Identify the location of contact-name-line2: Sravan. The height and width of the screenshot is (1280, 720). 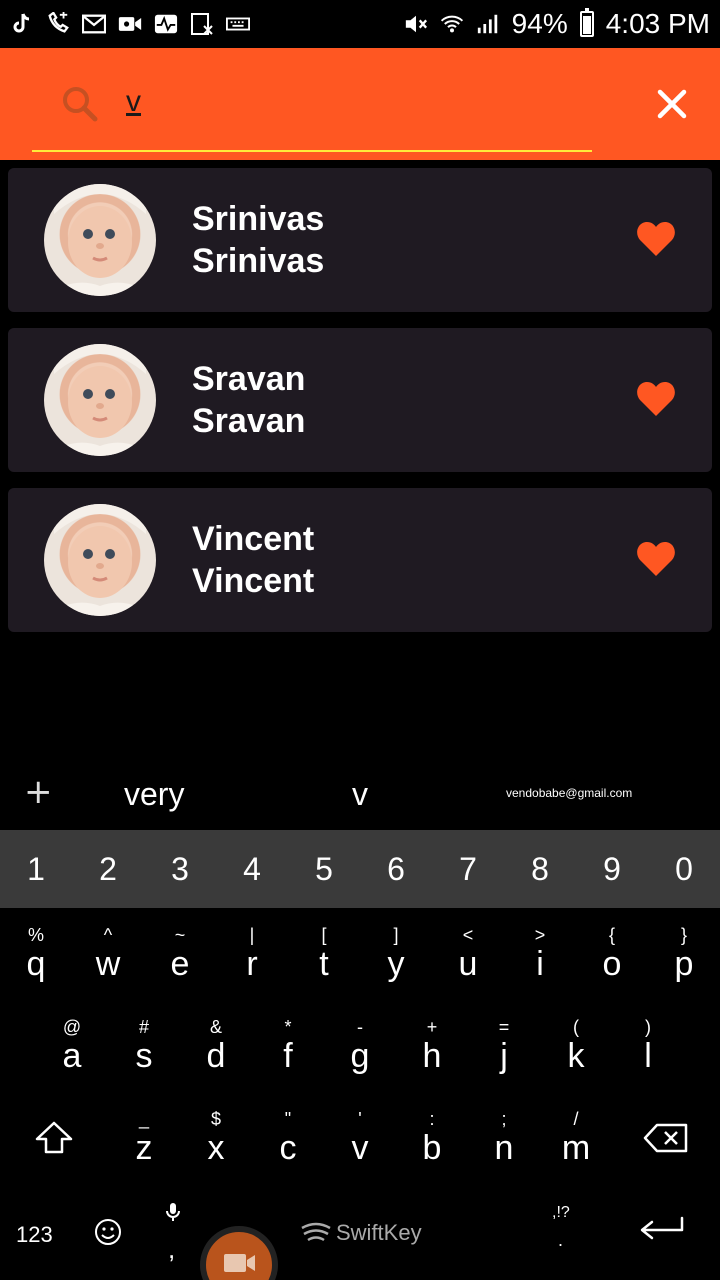
(249, 421).